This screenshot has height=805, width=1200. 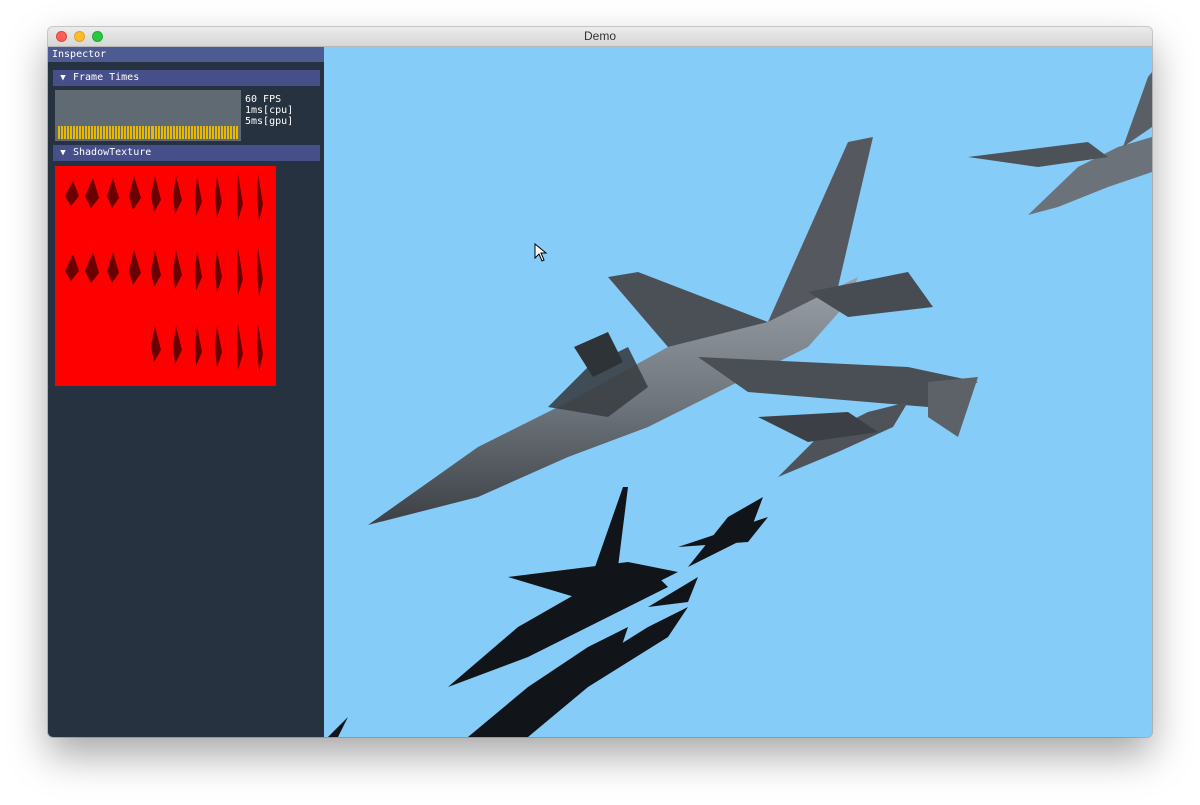 I want to click on gpu-time-value: 5ms[gpu], so click(x=269, y=121).